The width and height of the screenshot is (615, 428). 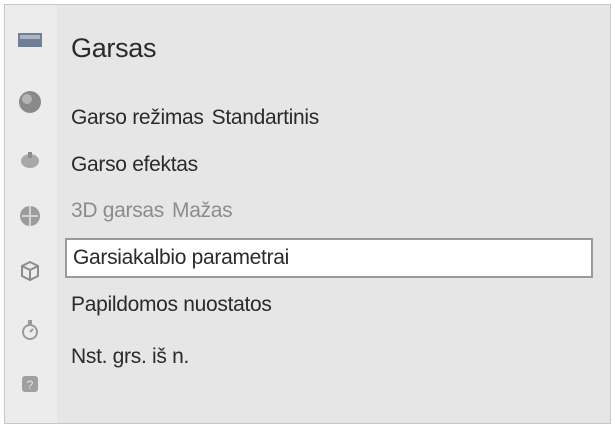 I want to click on category-sidebar: ?, so click(x=31, y=214).